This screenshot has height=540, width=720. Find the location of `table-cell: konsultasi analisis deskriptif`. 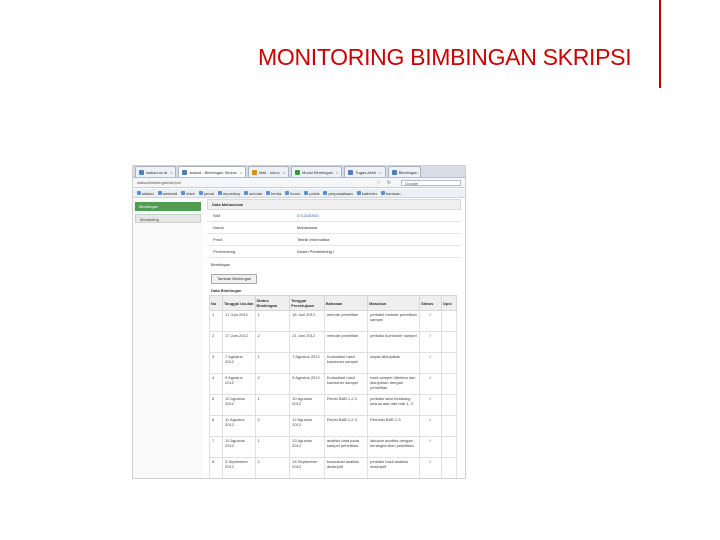

table-cell: konsultasi analisis deskriptif is located at coordinates (346, 467).